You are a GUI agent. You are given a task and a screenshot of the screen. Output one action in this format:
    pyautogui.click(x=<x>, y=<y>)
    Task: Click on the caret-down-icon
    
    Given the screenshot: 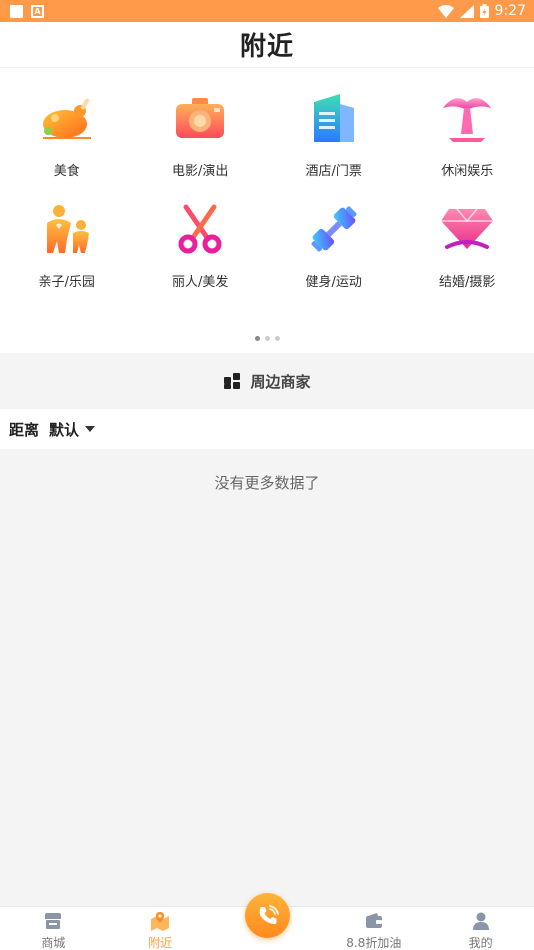 What is the action you would take?
    pyautogui.click(x=90, y=429)
    